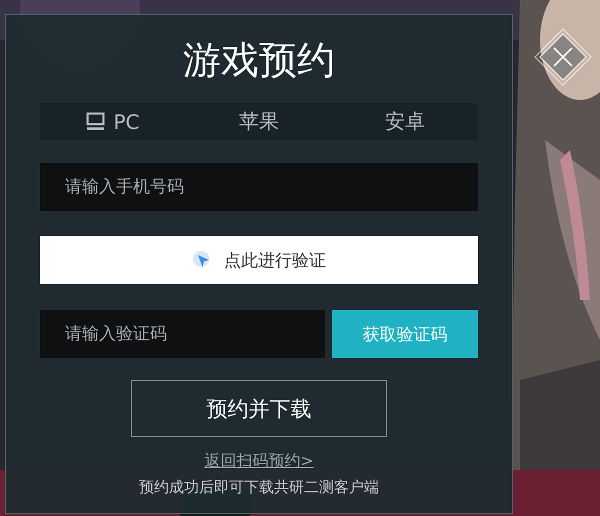 The image size is (600, 516). What do you see at coordinates (202, 260) in the screenshot?
I see `cursor-icon` at bounding box center [202, 260].